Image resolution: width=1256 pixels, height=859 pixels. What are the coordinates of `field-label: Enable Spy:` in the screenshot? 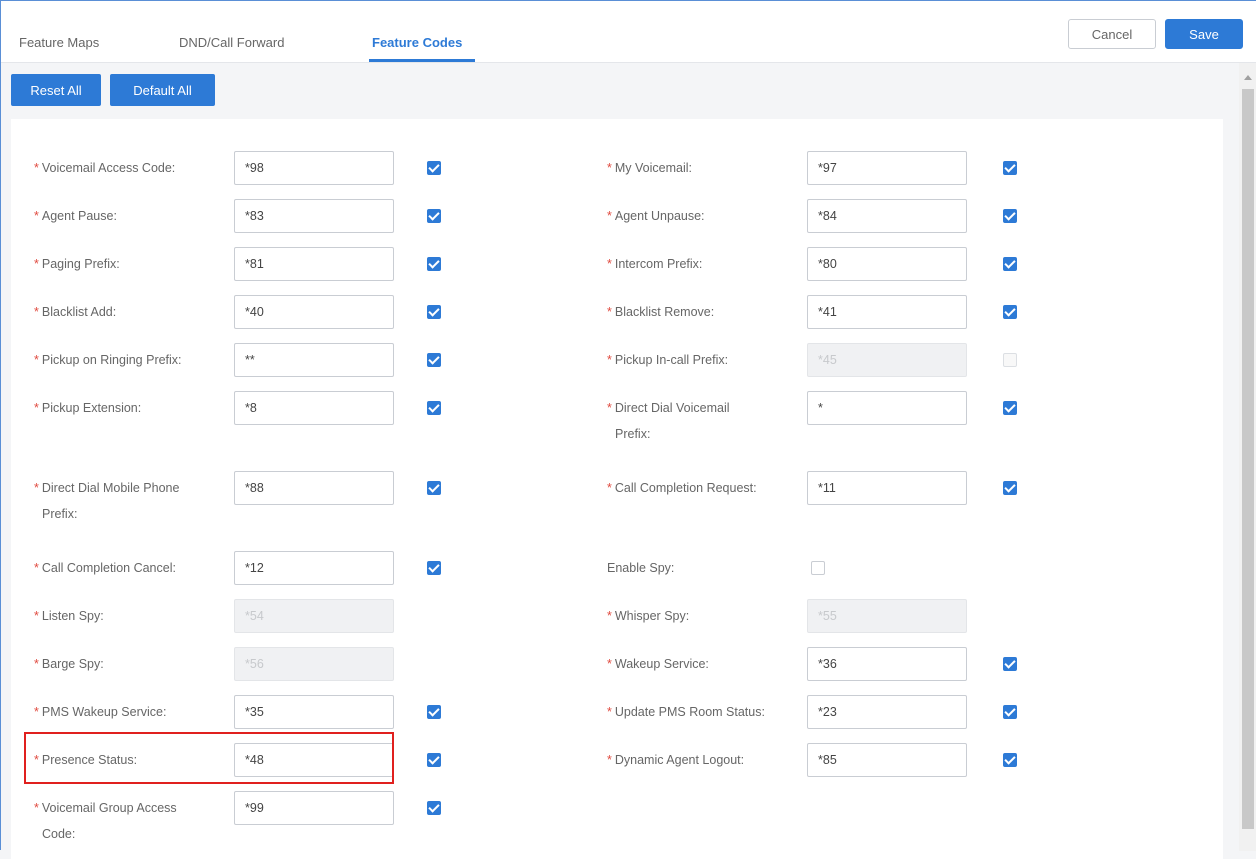 It's located at (640, 568).